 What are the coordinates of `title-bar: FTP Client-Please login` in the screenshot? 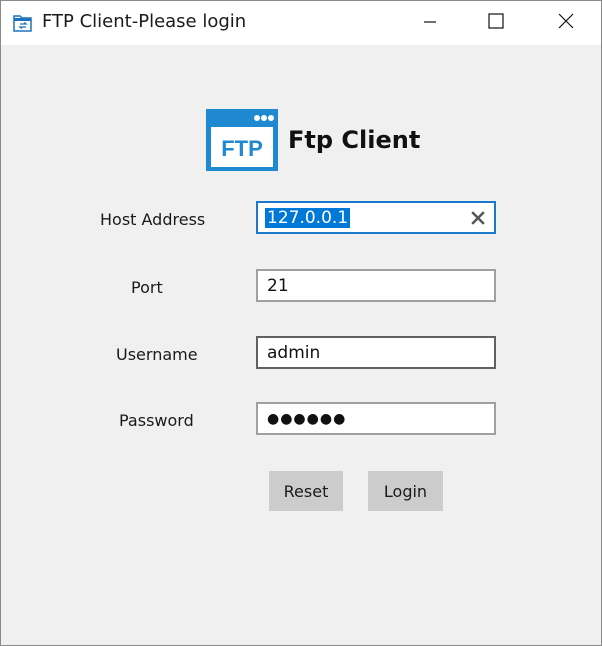 It's located at (301, 23).